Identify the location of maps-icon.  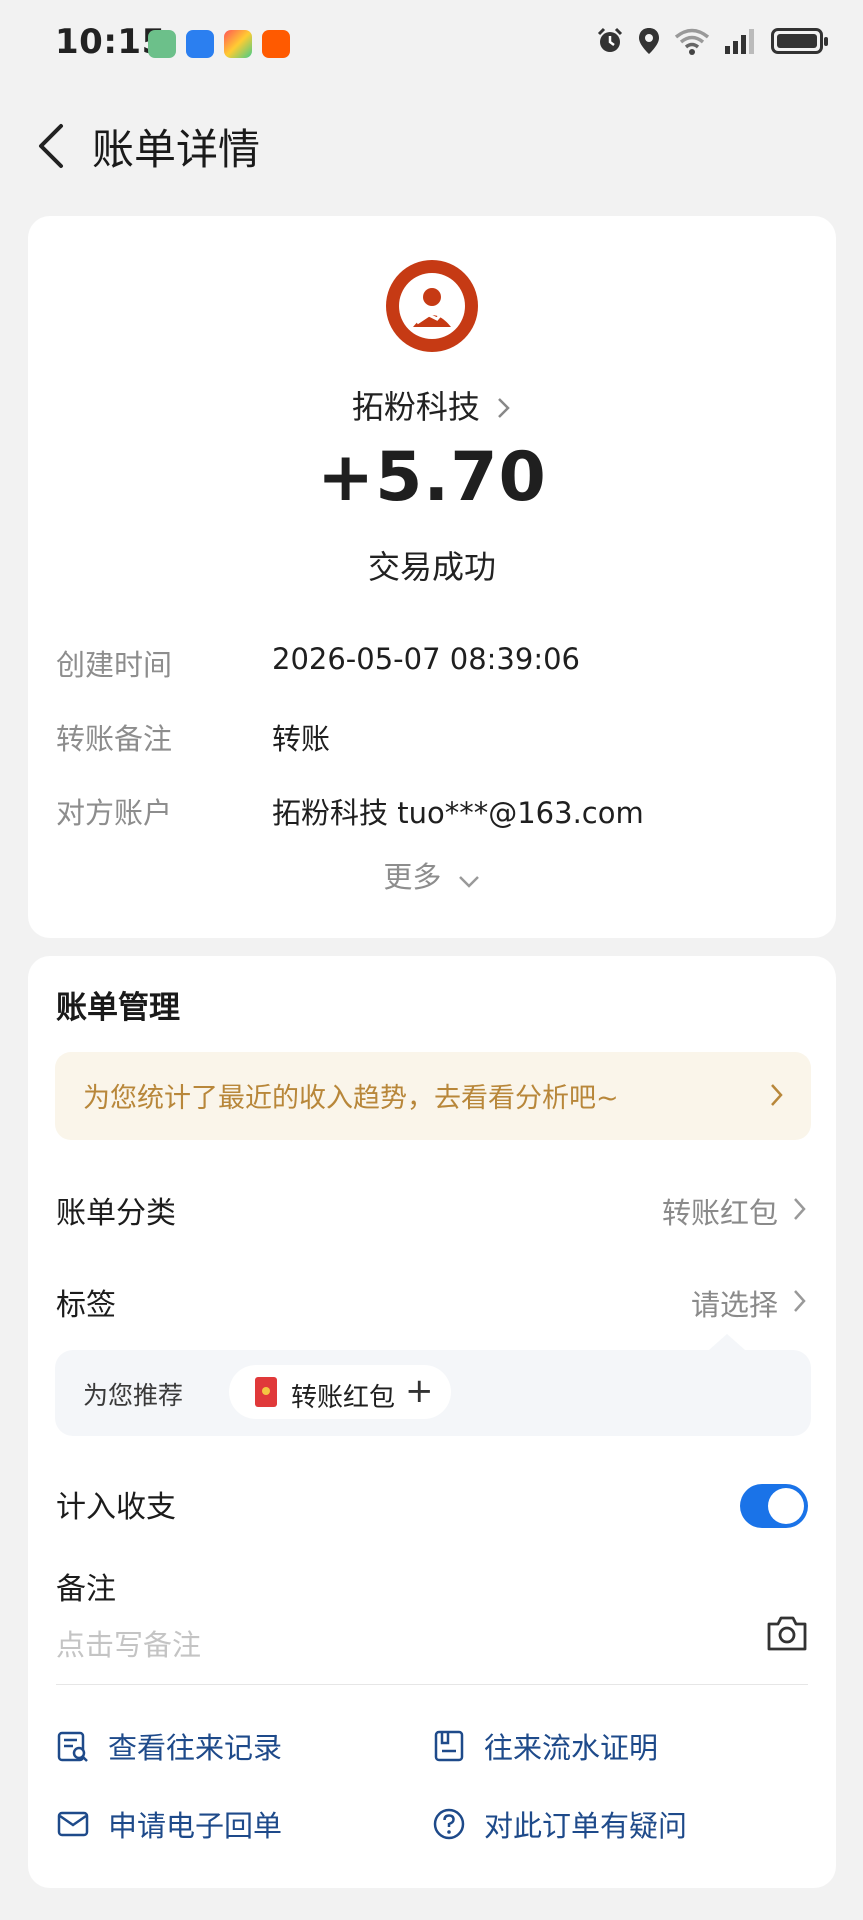
(162, 44).